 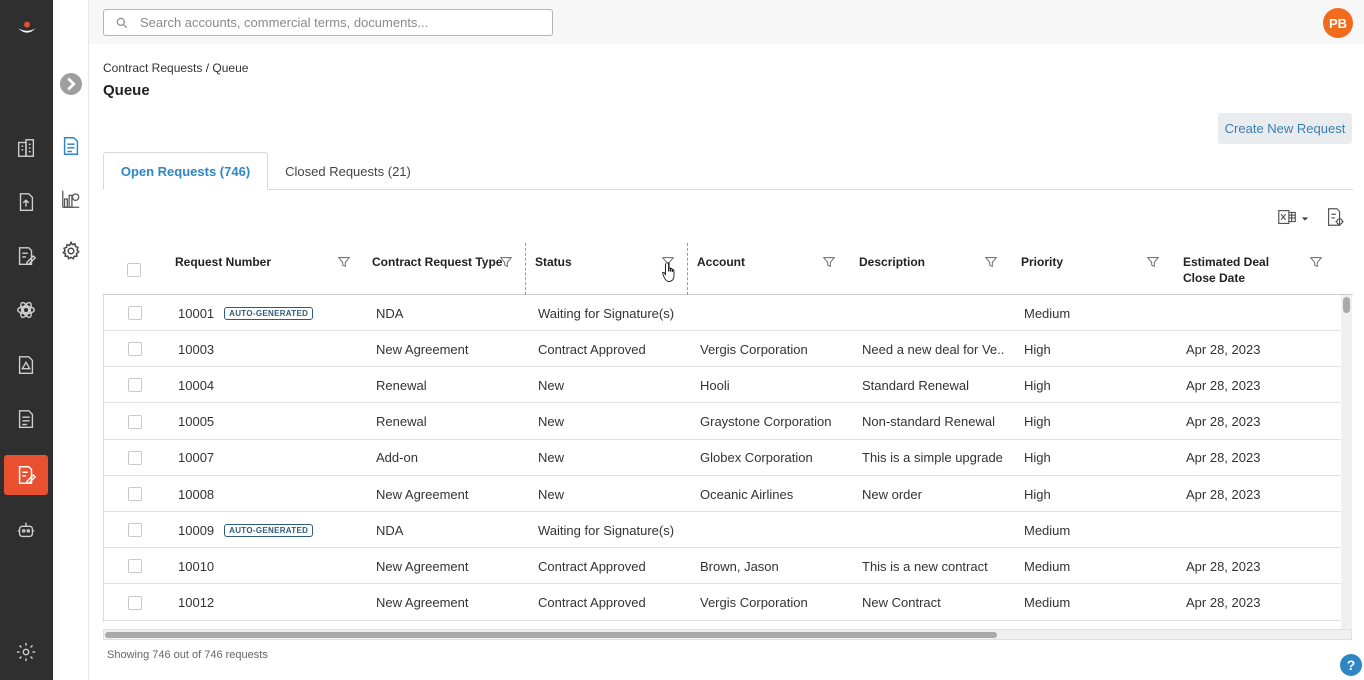 I want to click on tab-closed-requests: Closed Requests (21), so click(x=348, y=171).